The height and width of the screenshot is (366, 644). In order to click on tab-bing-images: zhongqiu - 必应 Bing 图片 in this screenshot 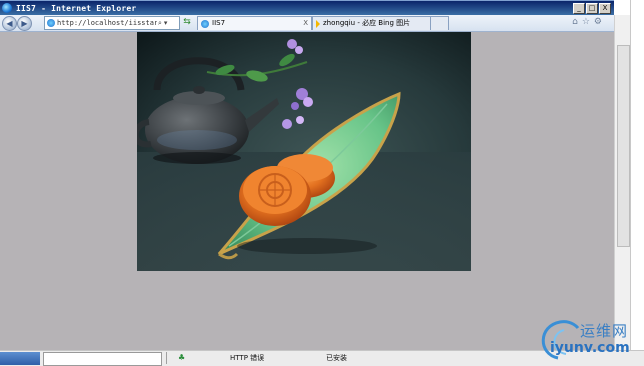, I will do `click(372, 23)`.